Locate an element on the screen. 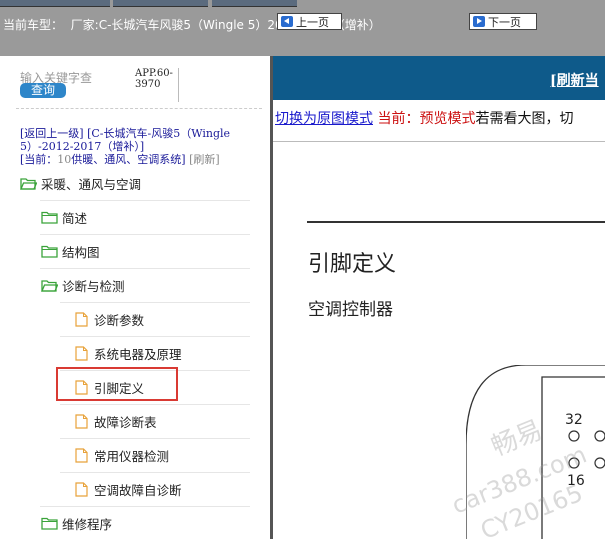 This screenshot has height=545, width=605. tree-file-self-diagnosis: 空调故障自诊断 is located at coordinates (128, 489).